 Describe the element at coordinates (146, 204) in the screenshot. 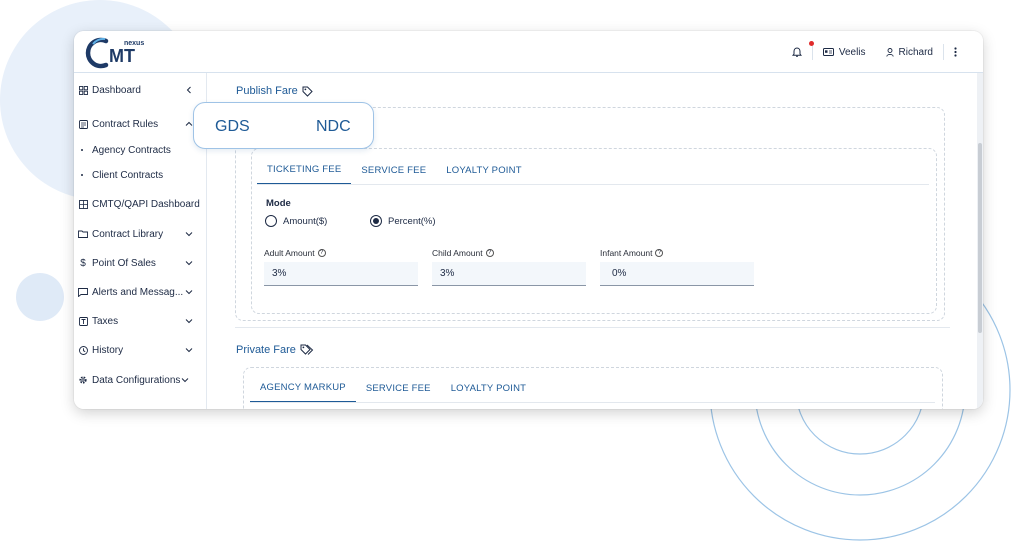

I see `sidebar-item-label: CMTQ/QAPI Dashboard` at that location.